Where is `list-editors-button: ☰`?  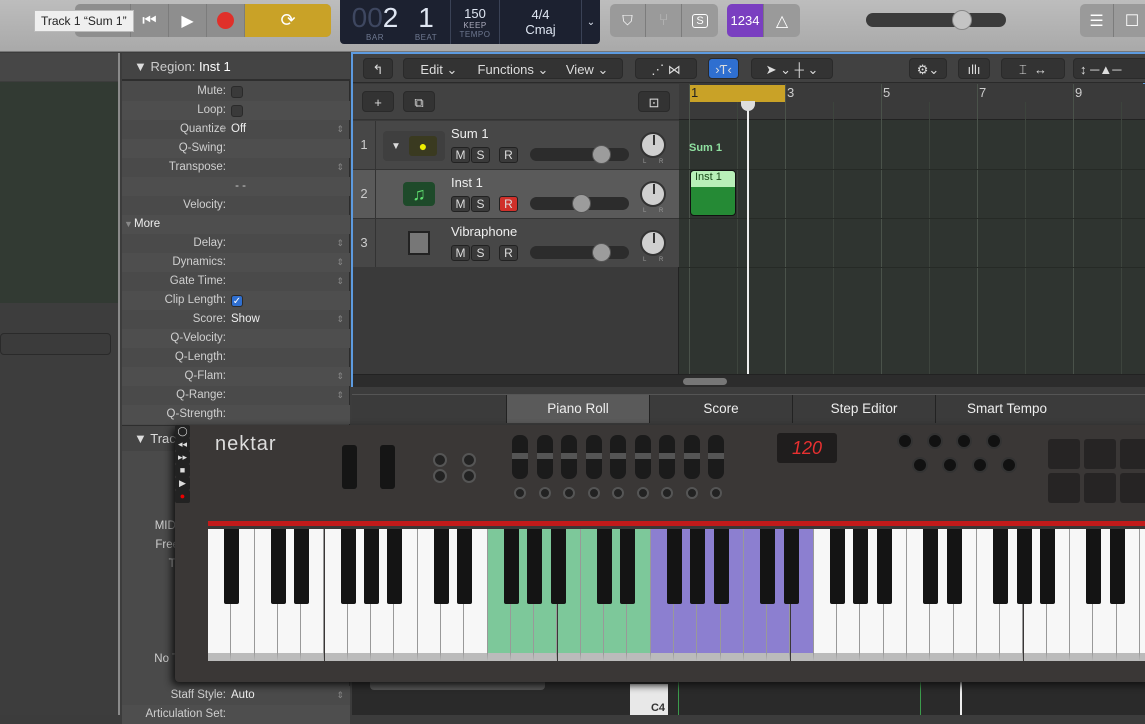
list-editors-button: ☰ is located at coordinates (1097, 20).